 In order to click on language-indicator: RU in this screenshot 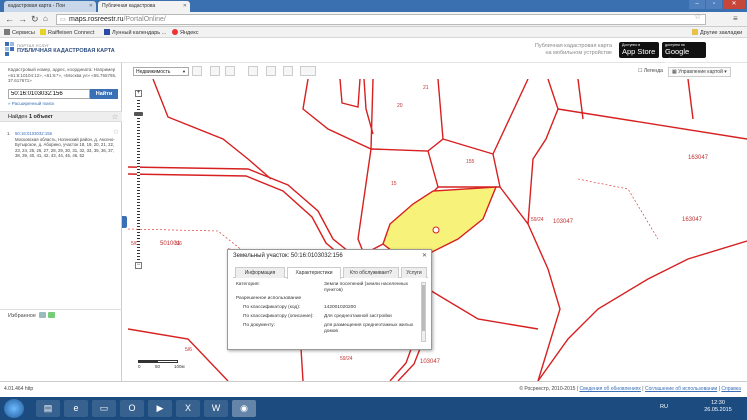, I will do `click(664, 407)`.